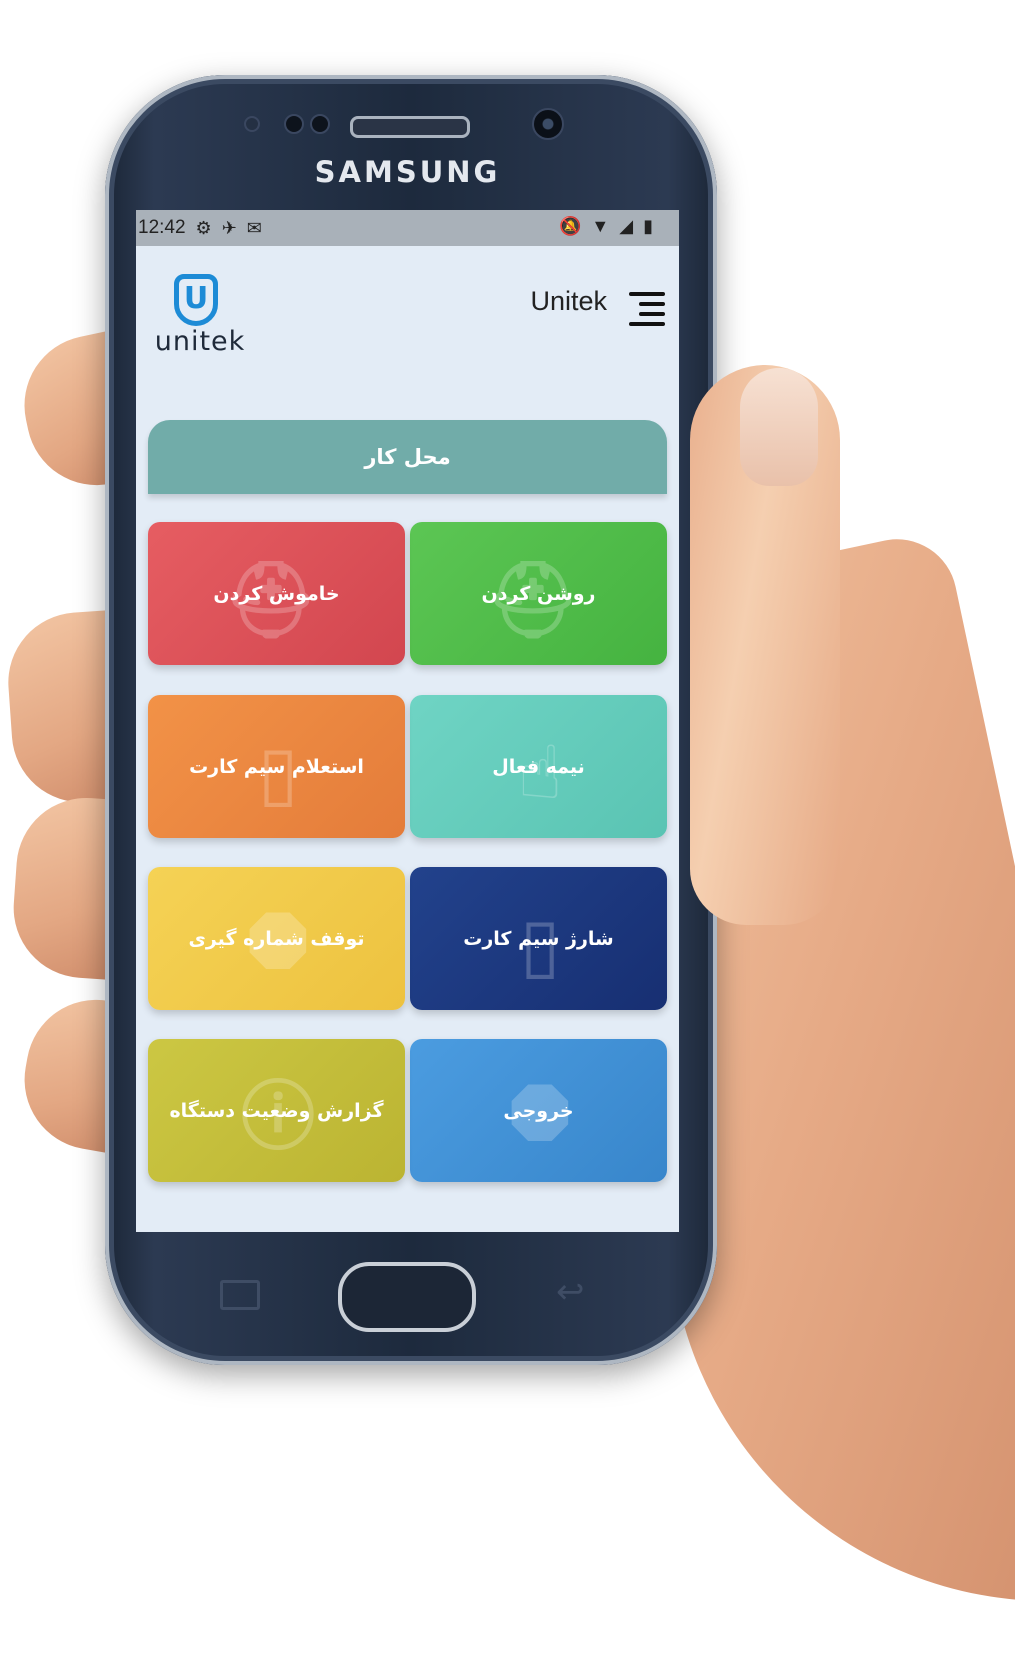 This screenshot has height=1672, width=1015. What do you see at coordinates (570, 1292) in the screenshot?
I see `back-key-icon: ↩` at bounding box center [570, 1292].